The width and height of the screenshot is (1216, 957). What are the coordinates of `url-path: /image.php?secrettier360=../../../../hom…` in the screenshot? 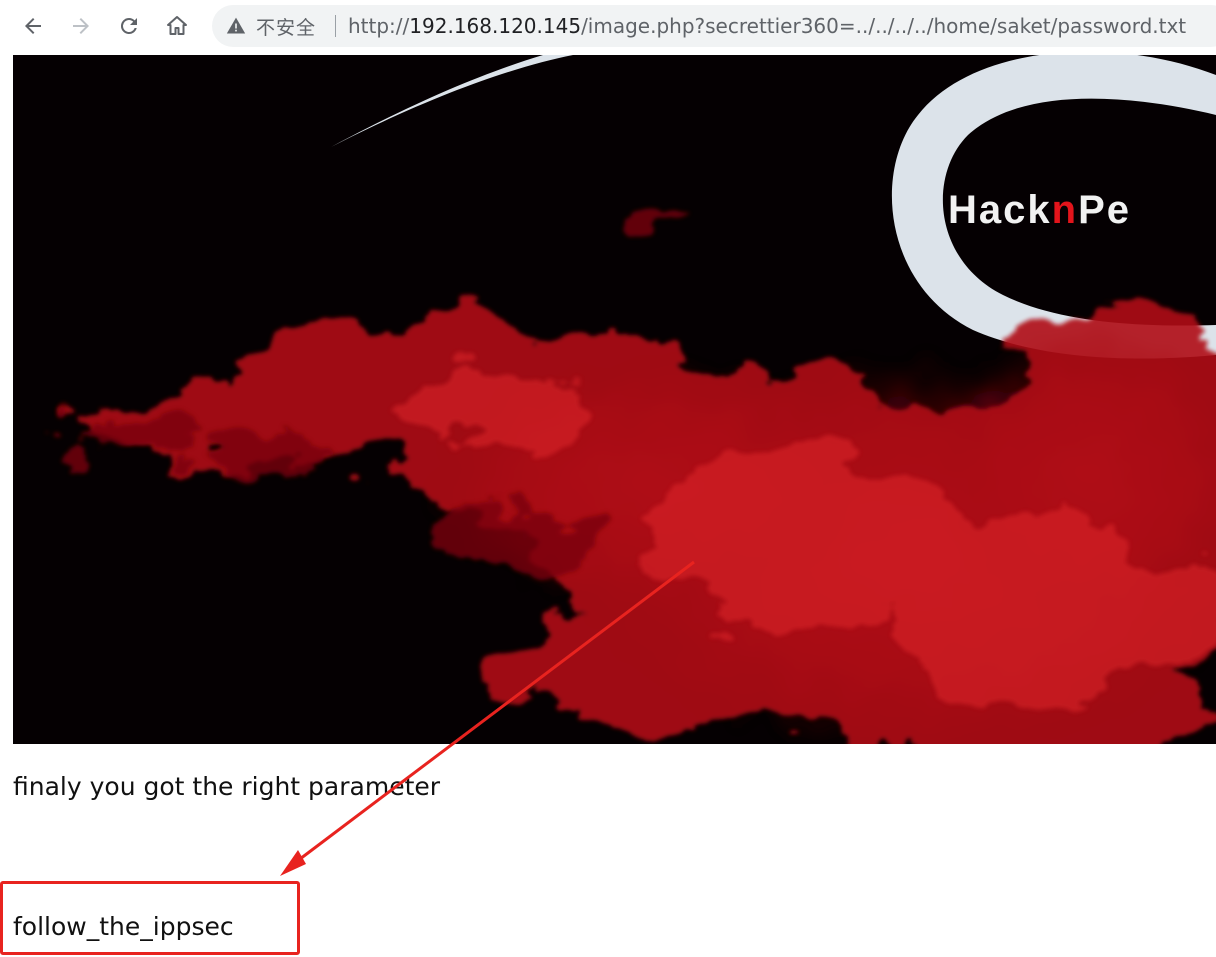 It's located at (884, 26).